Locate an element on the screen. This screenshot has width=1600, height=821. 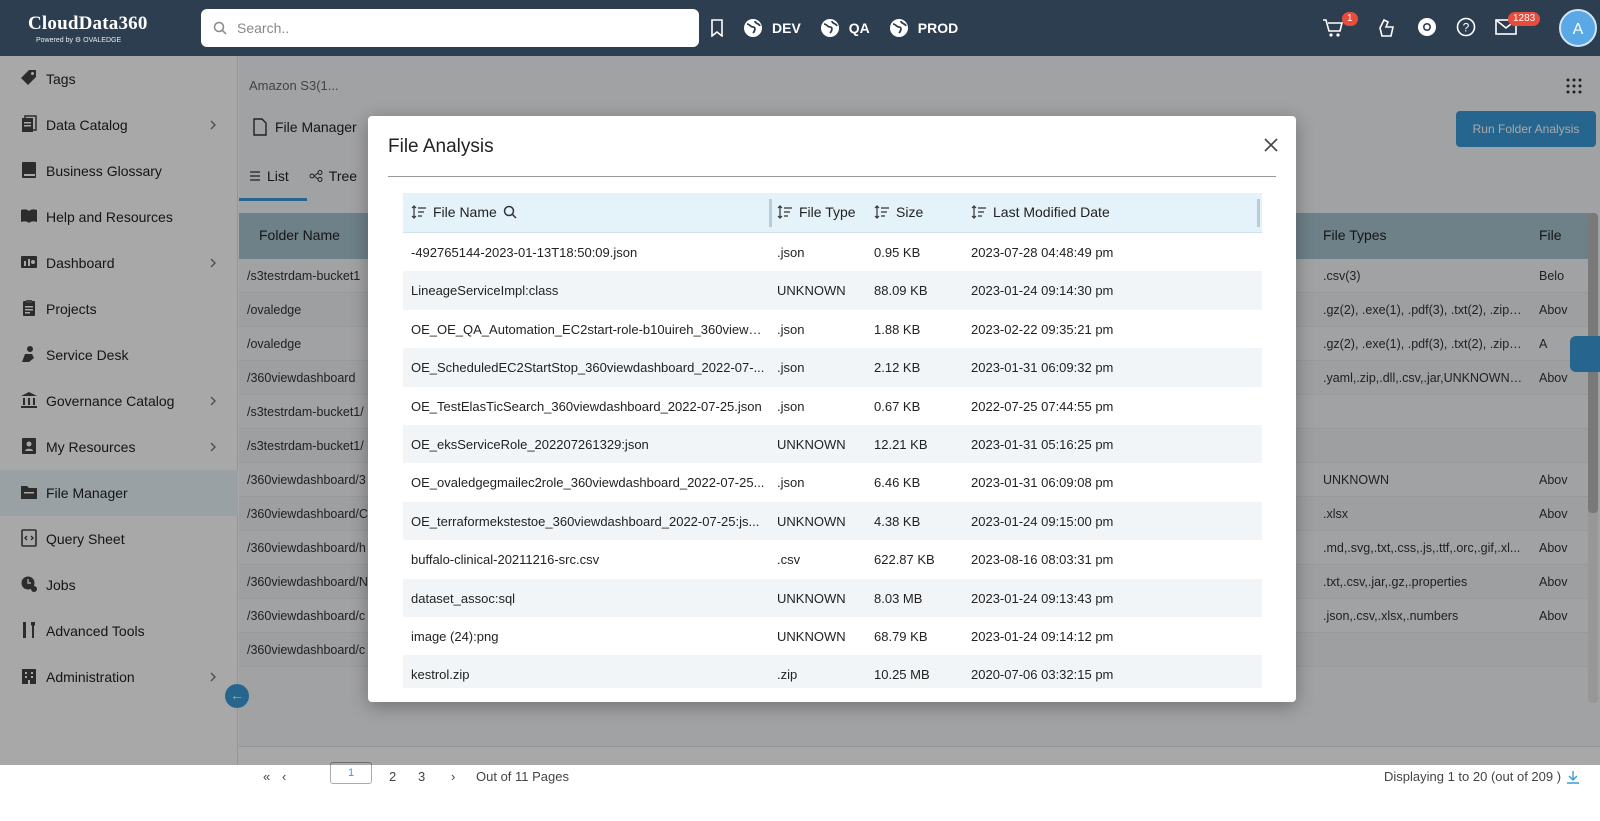
column-size: Size is located at coordinates (898, 212).